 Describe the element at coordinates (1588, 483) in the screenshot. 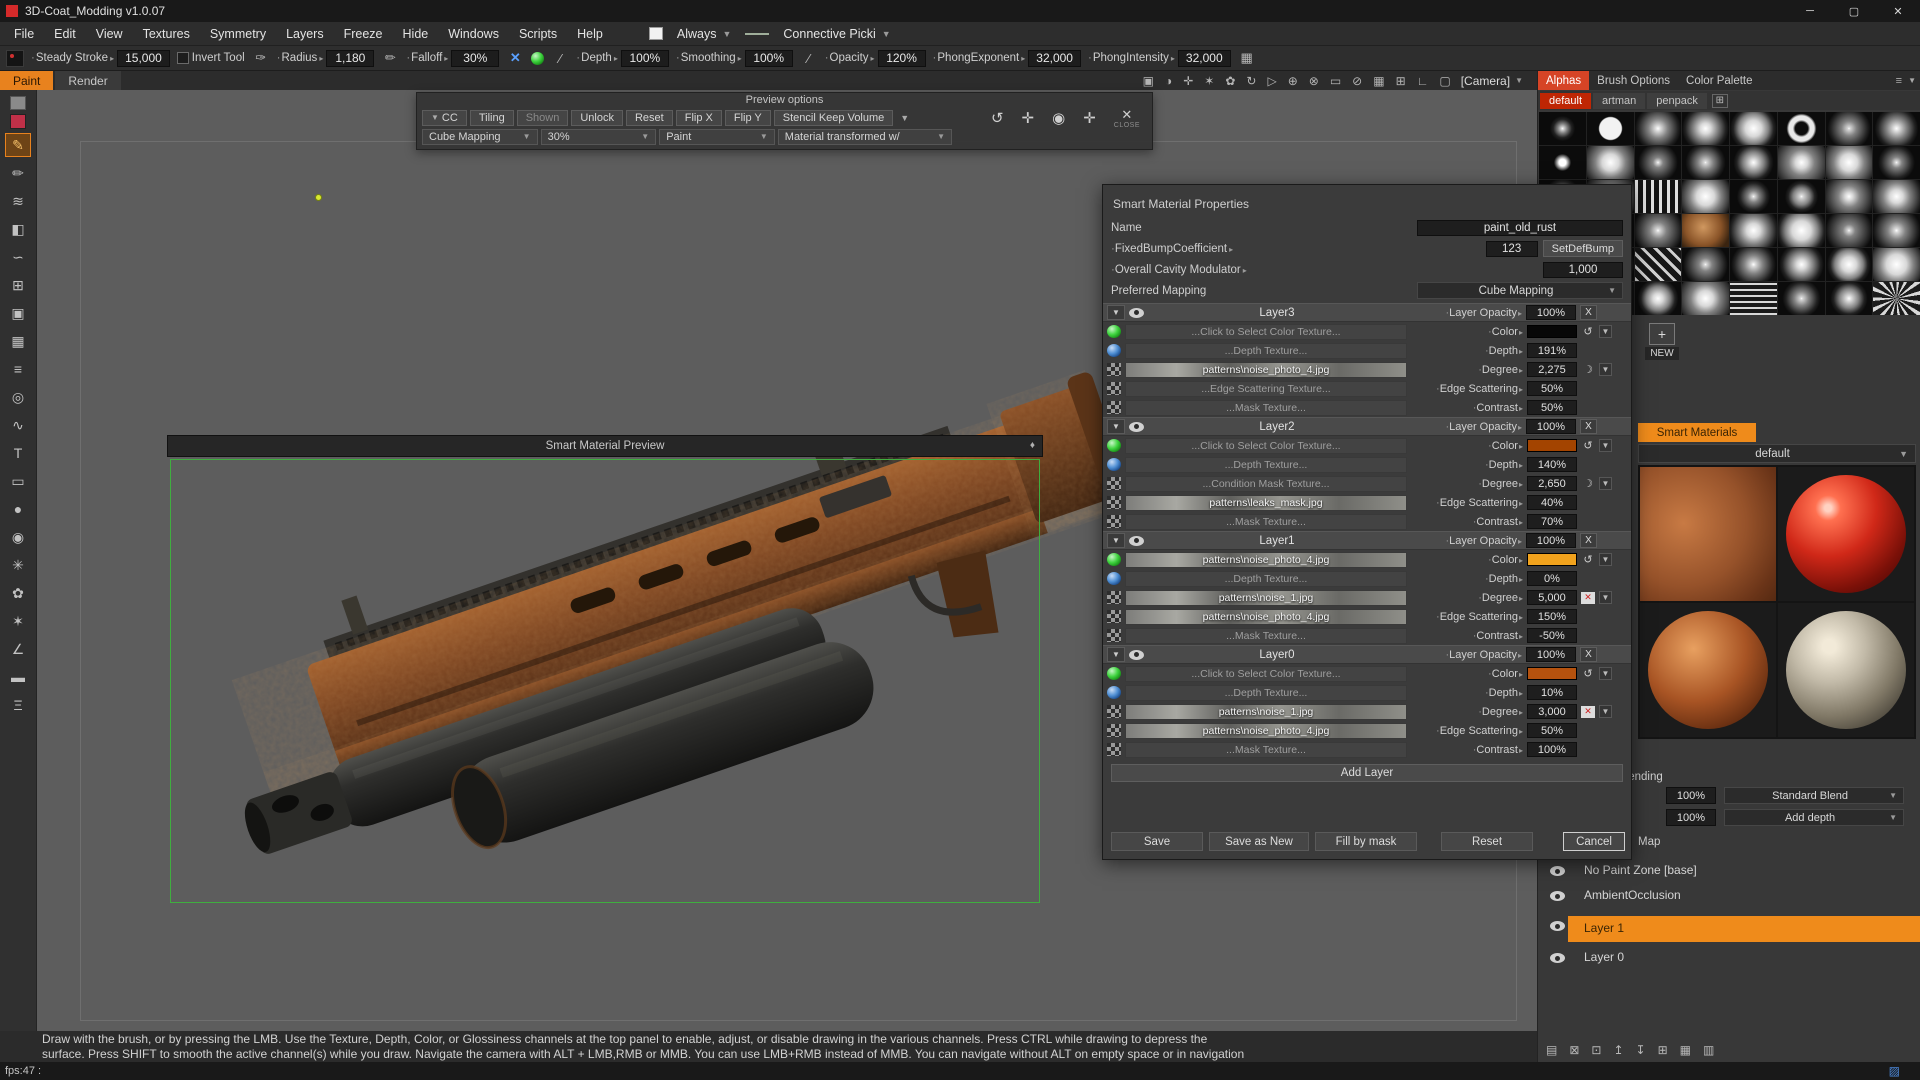

I see `curve-profile-icon: ☽` at that location.